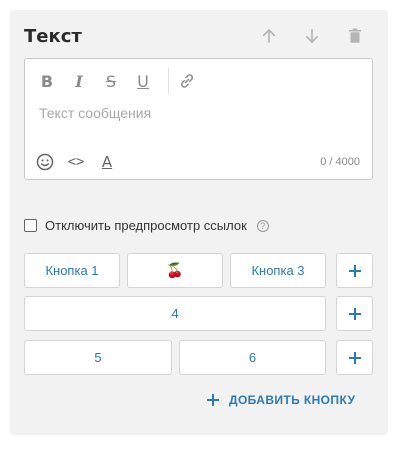 The image size is (402, 449). Describe the element at coordinates (292, 400) in the screenshot. I see `add-button-label: ДОБАВИТЬ КНОПКУ` at that location.